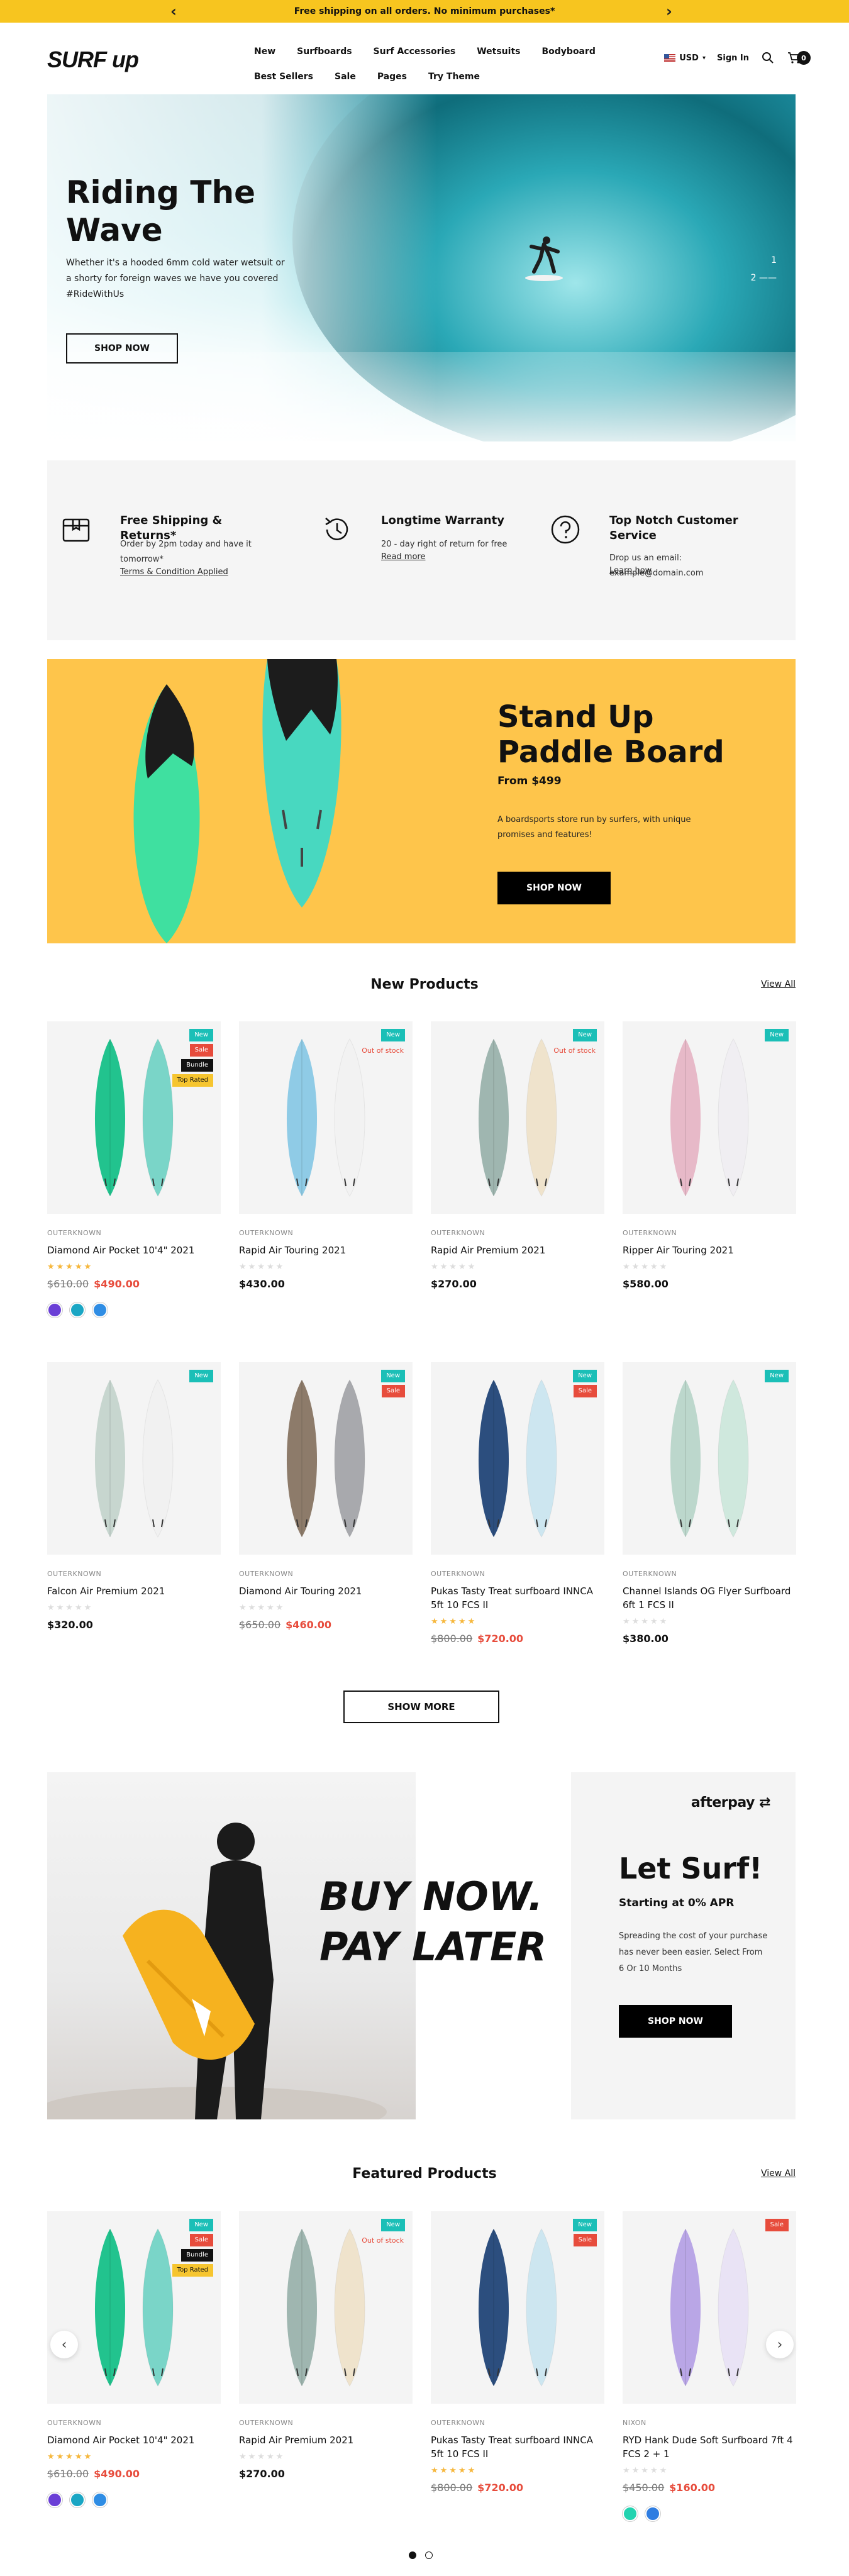  What do you see at coordinates (174, 572) in the screenshot?
I see `feature-link: Terms & Condition Applied` at bounding box center [174, 572].